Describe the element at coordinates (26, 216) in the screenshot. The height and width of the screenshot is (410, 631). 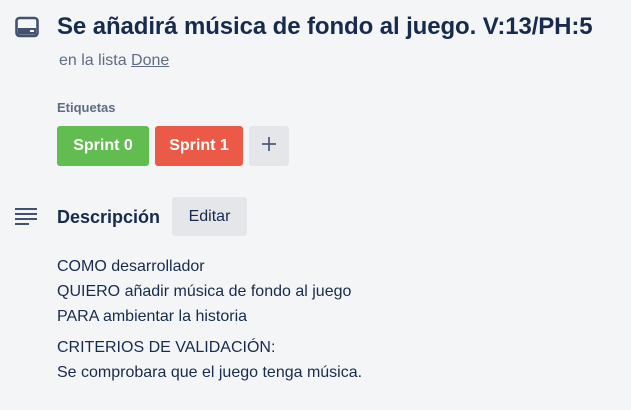
I see `description-lines-icon` at that location.